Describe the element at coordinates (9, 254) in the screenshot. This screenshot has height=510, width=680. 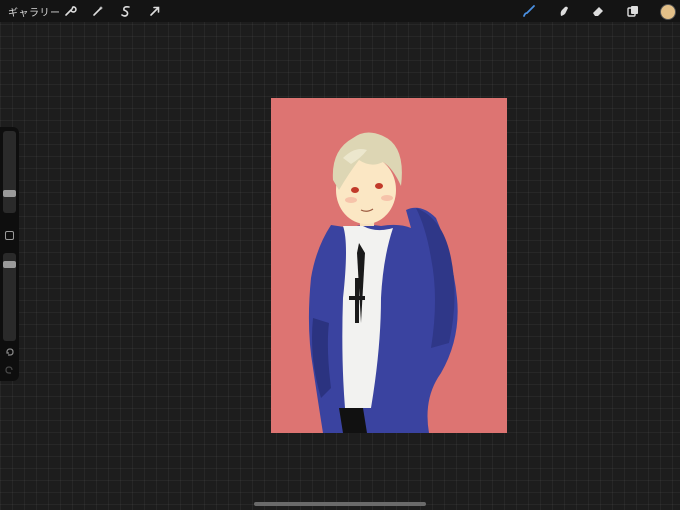
I see `left-sidebar` at that location.